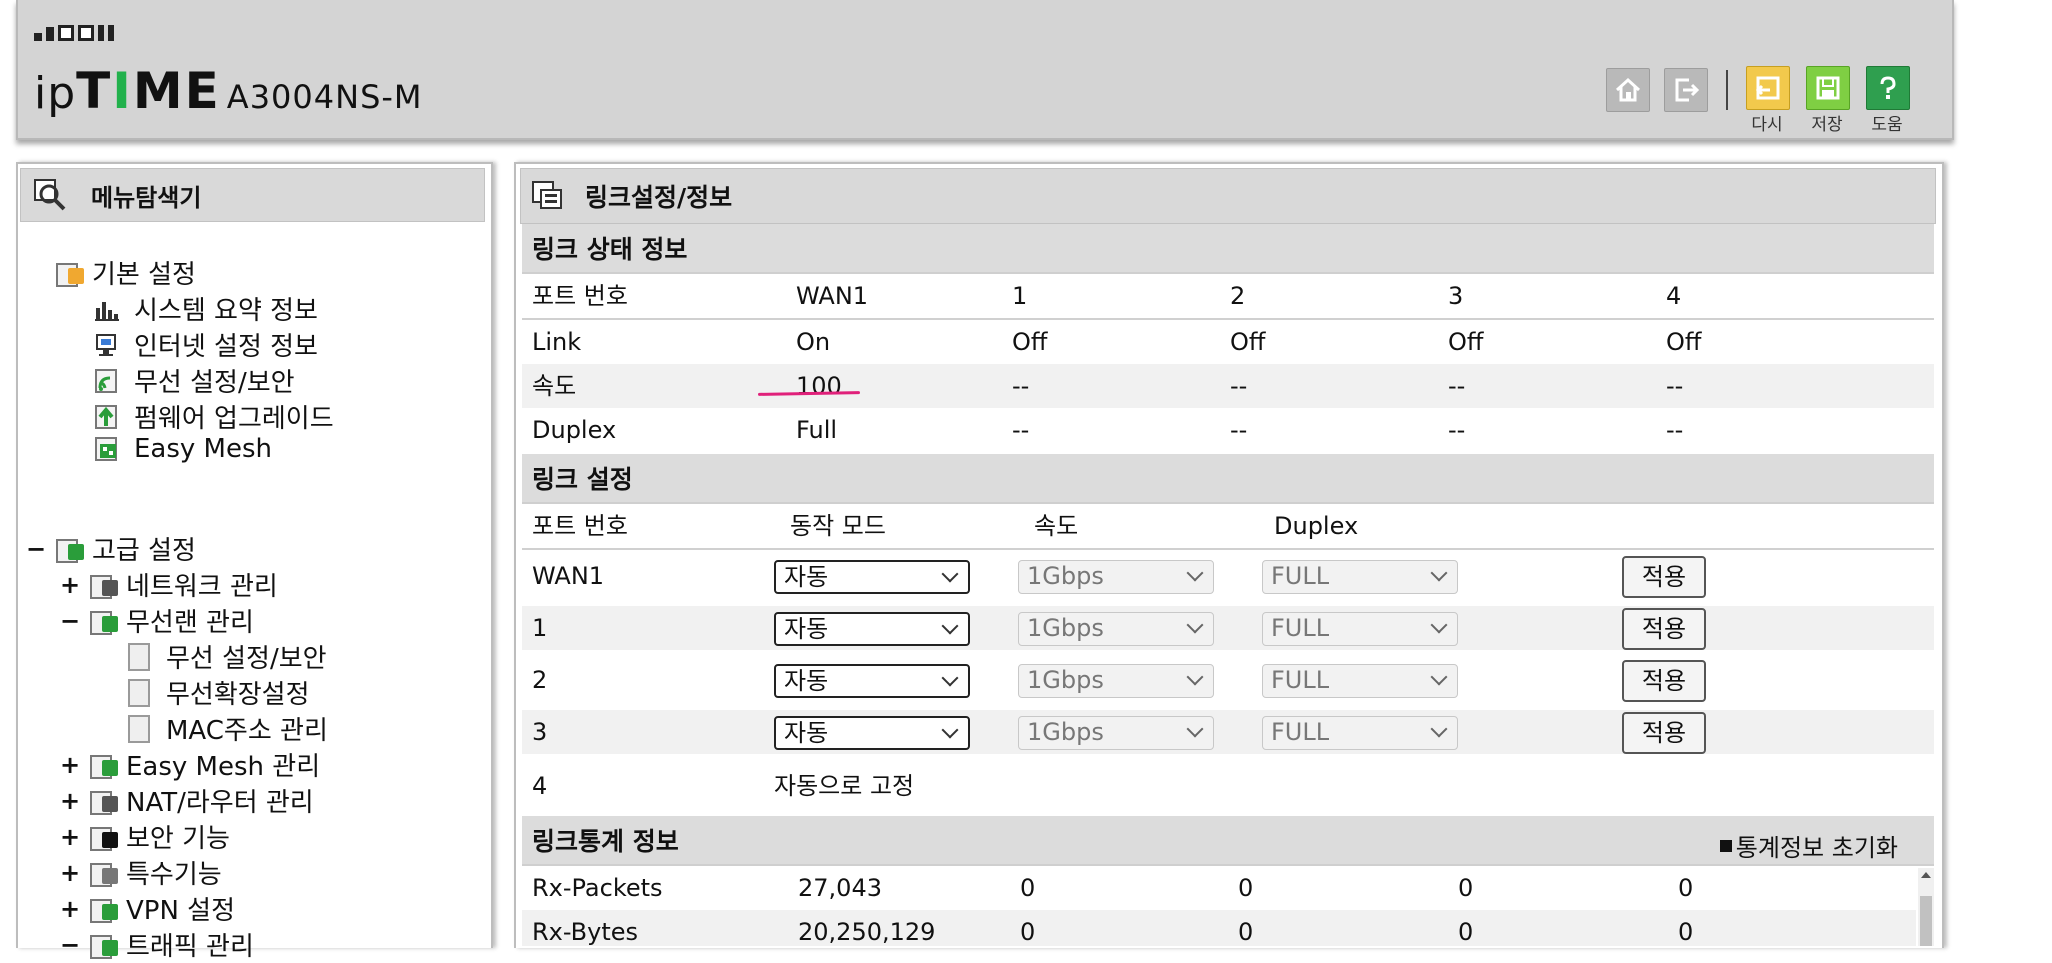  I want to click on home-button, so click(1628, 90).